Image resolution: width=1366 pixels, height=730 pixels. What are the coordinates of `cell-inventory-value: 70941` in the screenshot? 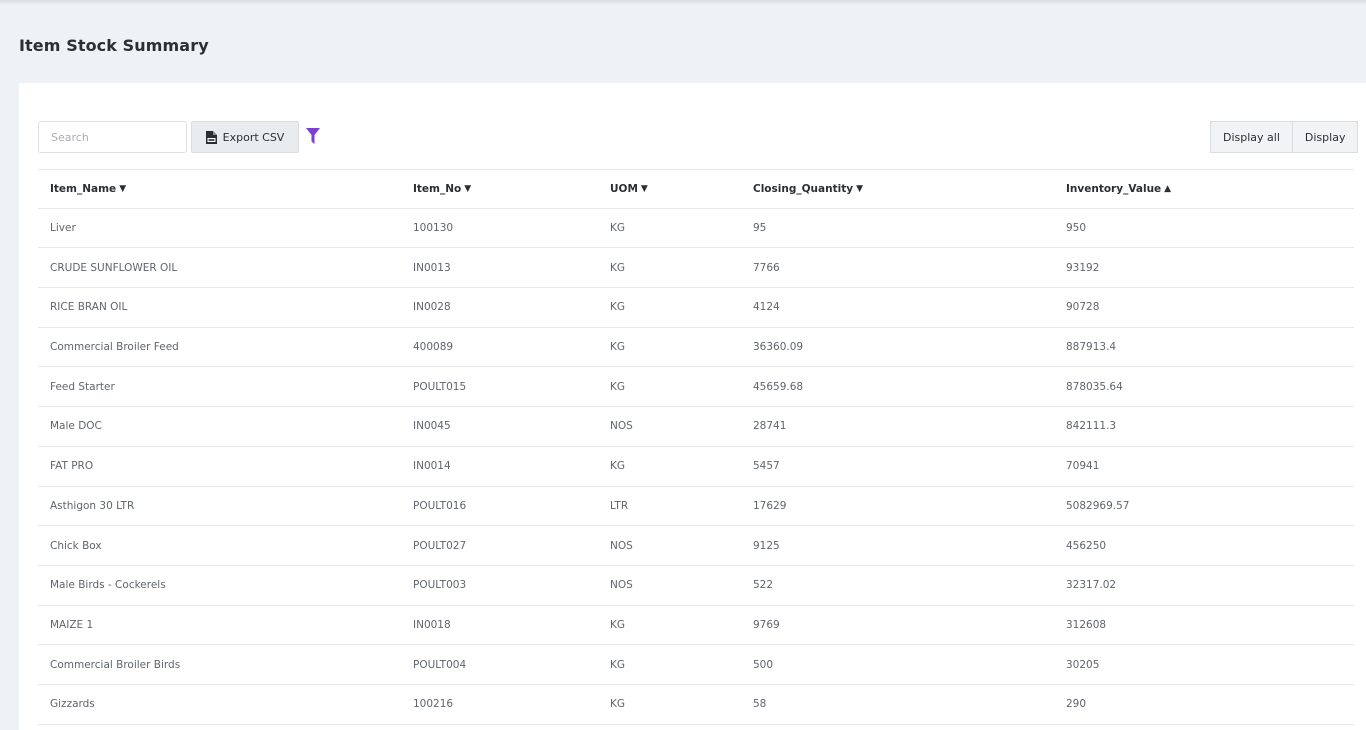 It's located at (1083, 466).